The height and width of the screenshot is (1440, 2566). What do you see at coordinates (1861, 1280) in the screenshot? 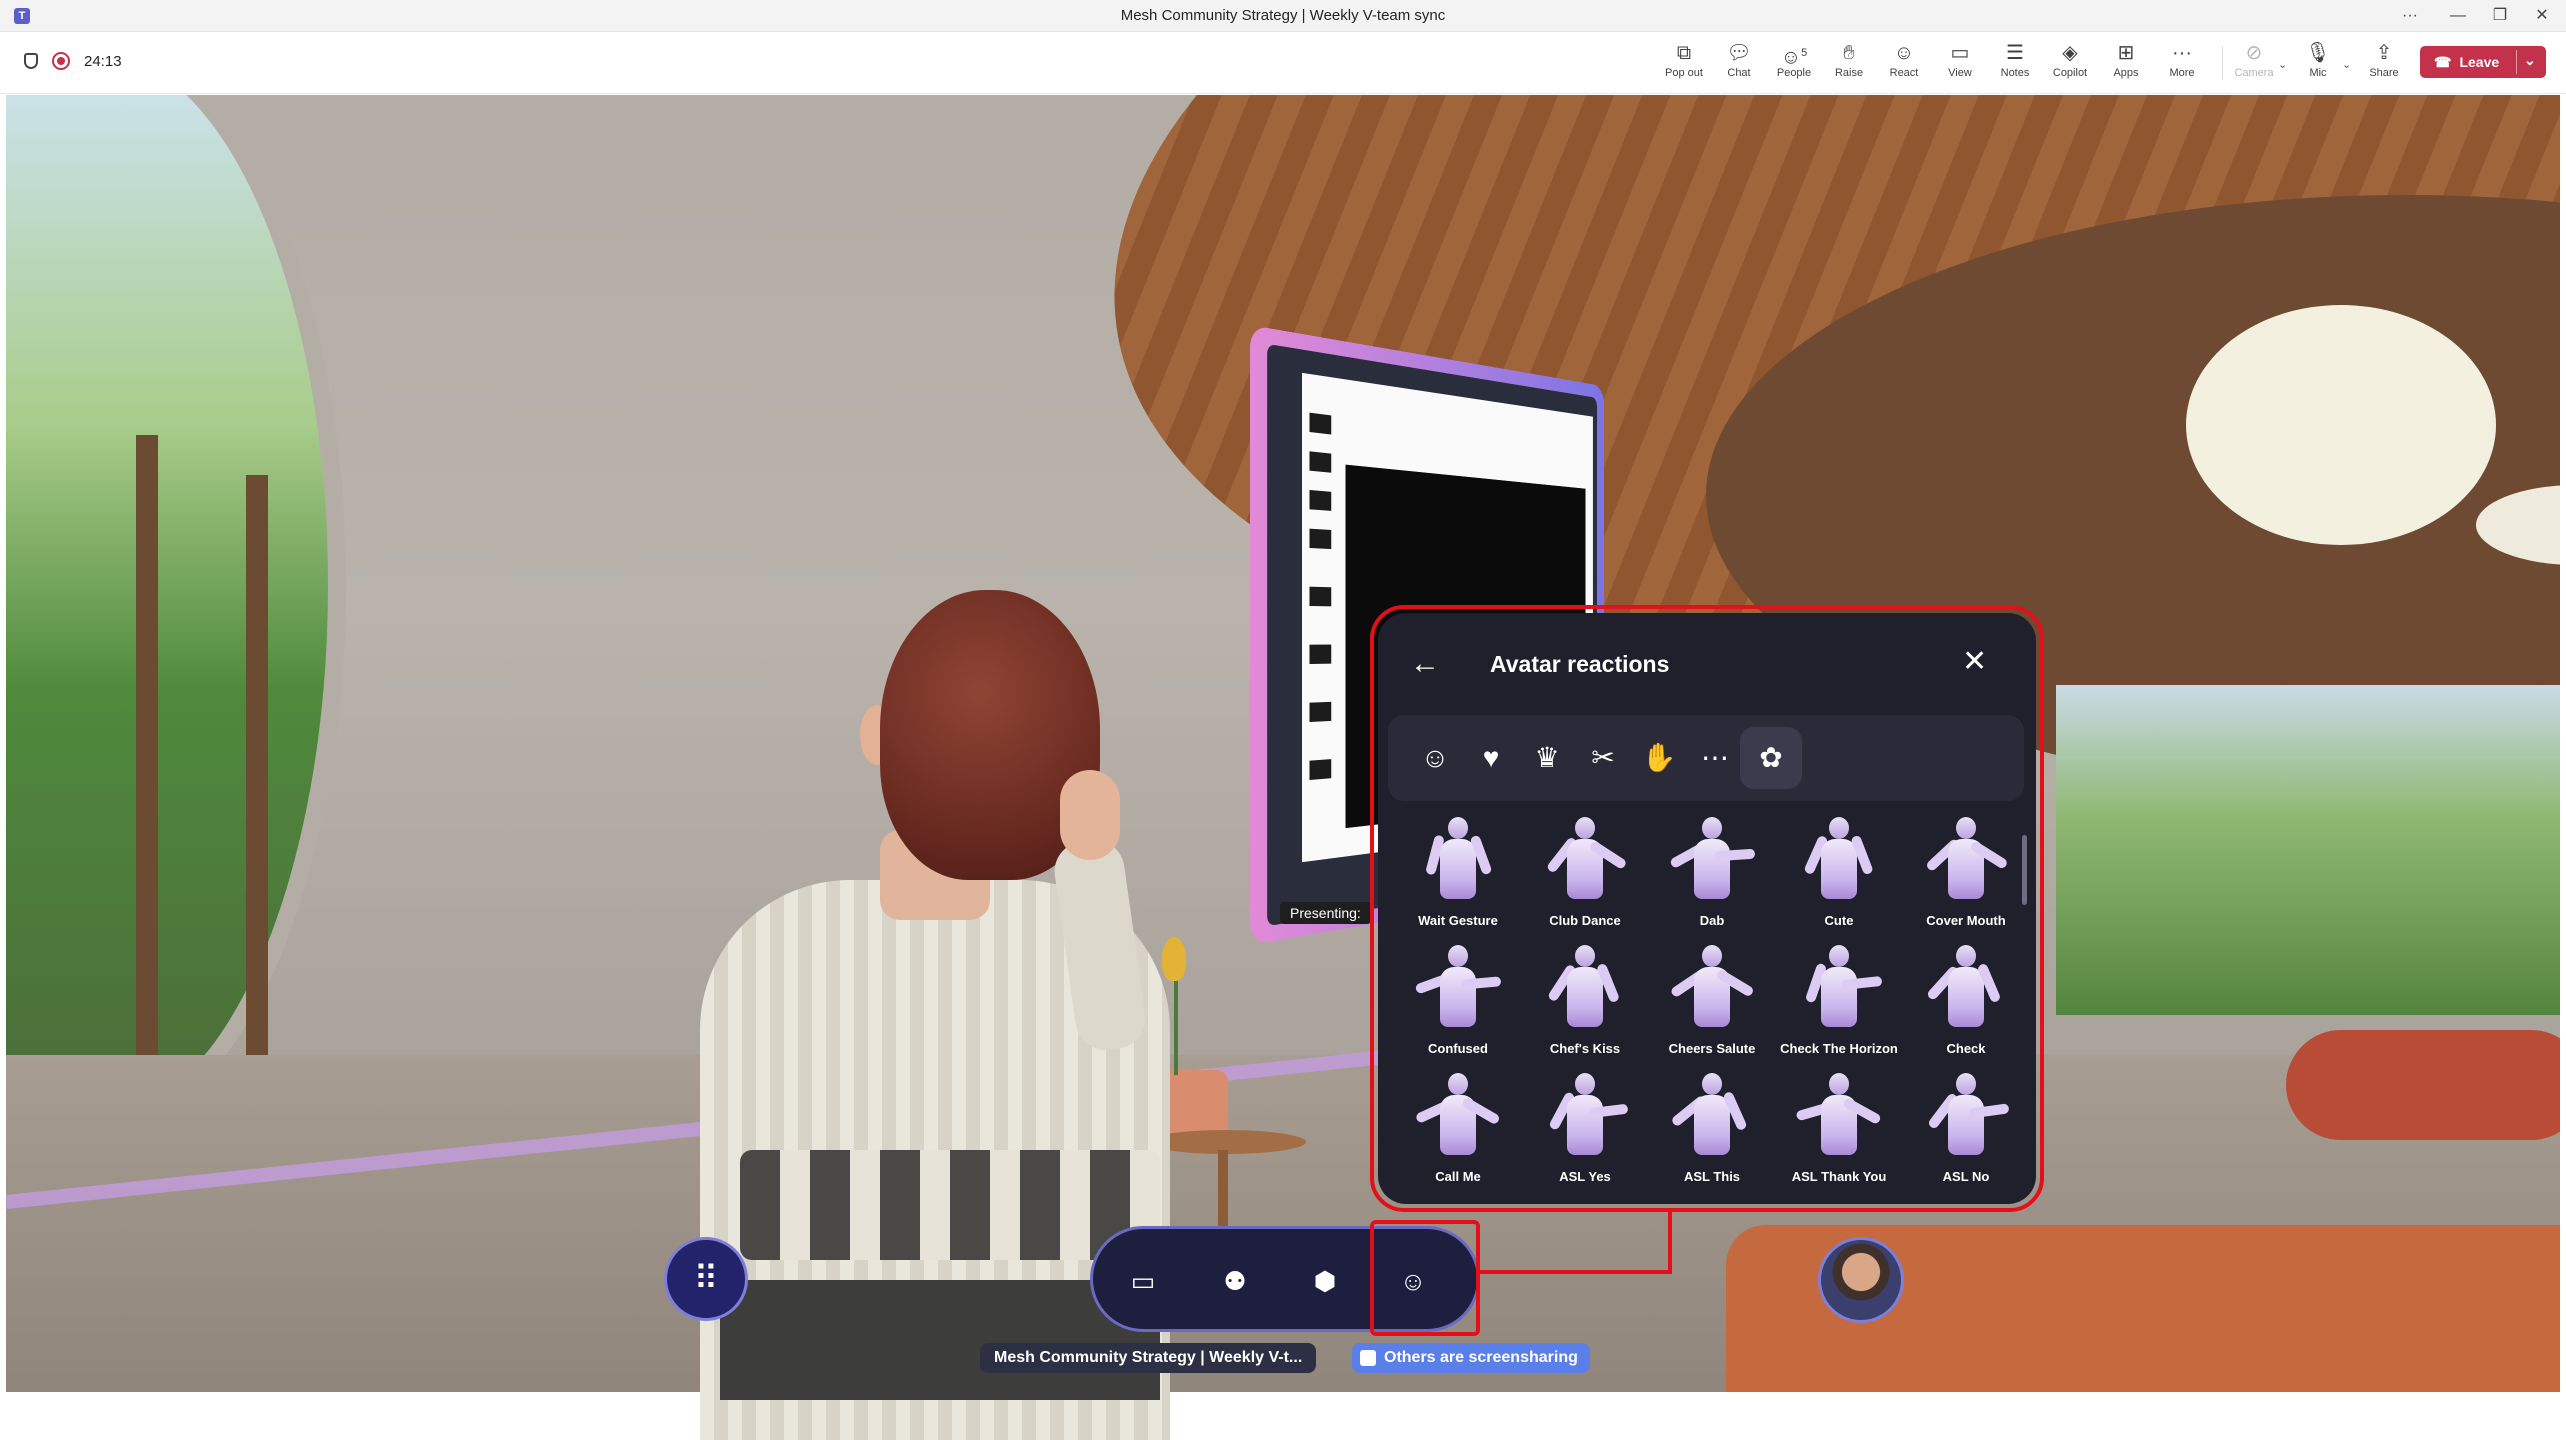
I see `self-avatar-button` at bounding box center [1861, 1280].